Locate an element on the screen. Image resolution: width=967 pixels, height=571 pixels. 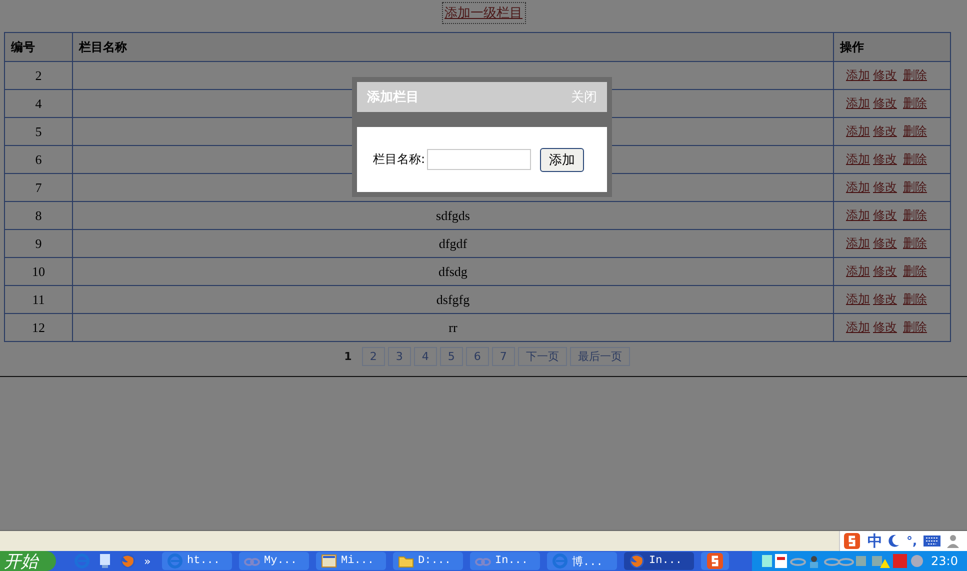
table-cell: dfgdf is located at coordinates (453, 244).